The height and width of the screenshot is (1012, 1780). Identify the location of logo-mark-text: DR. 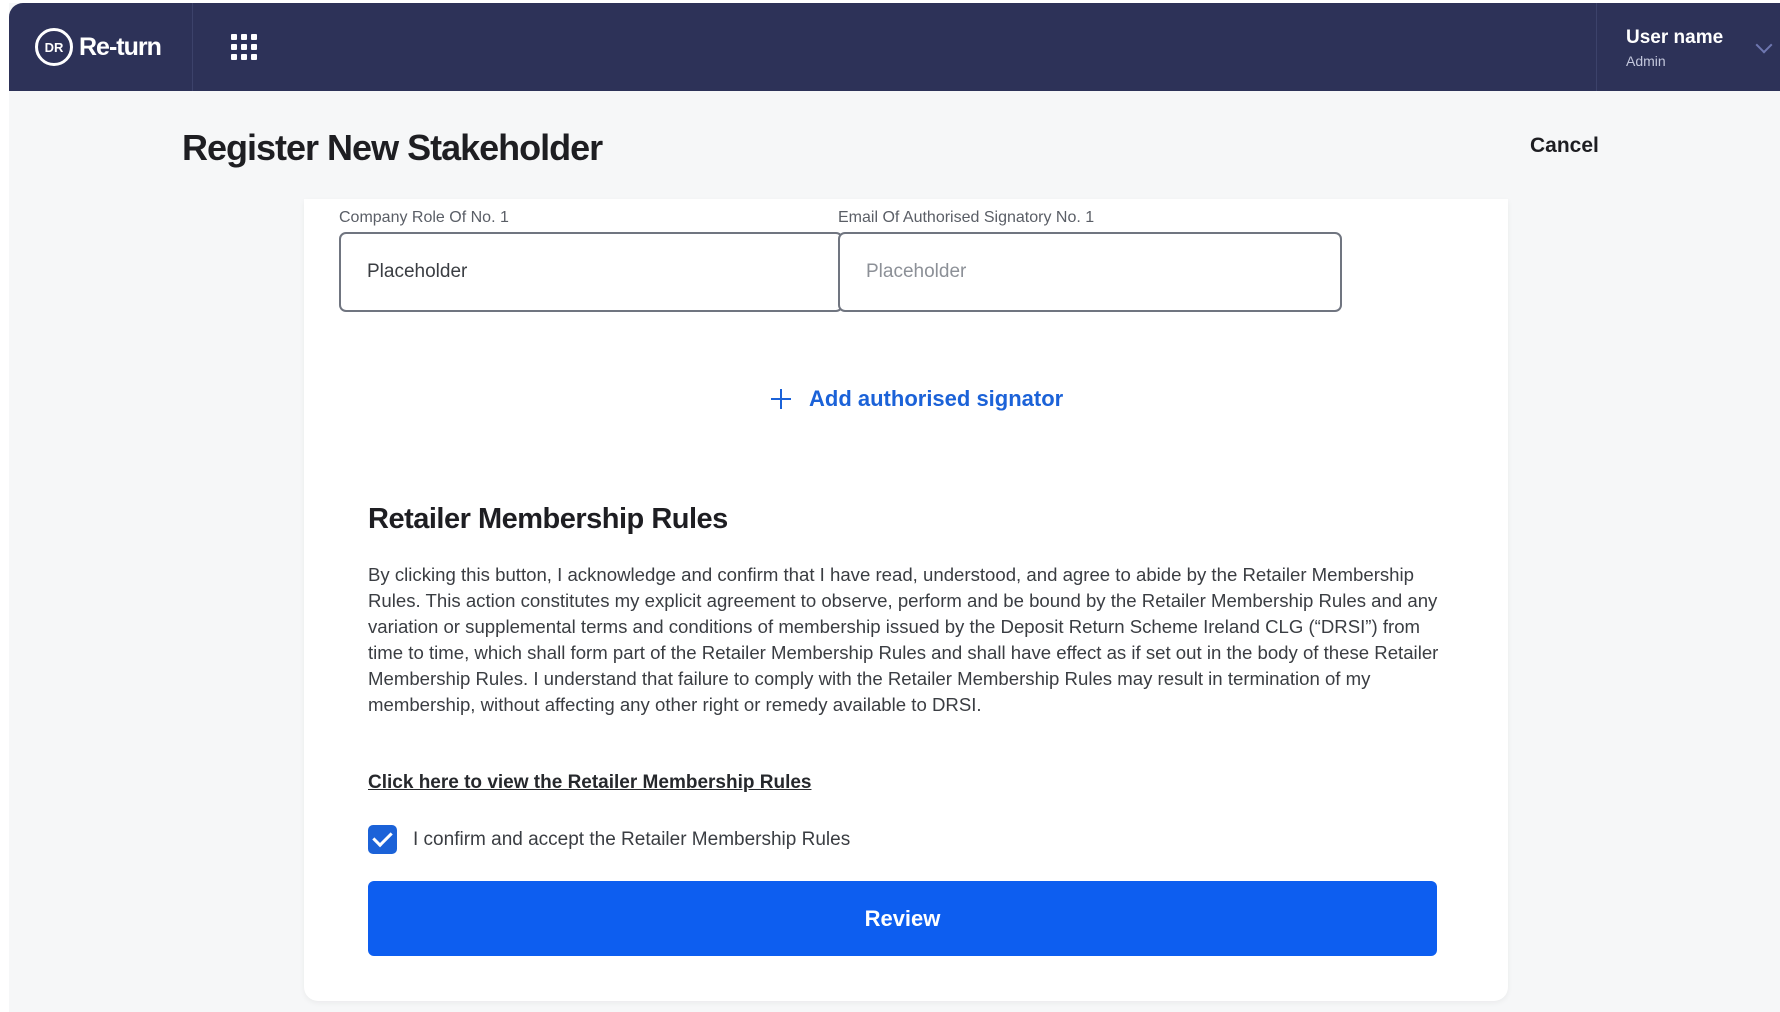
(54, 47).